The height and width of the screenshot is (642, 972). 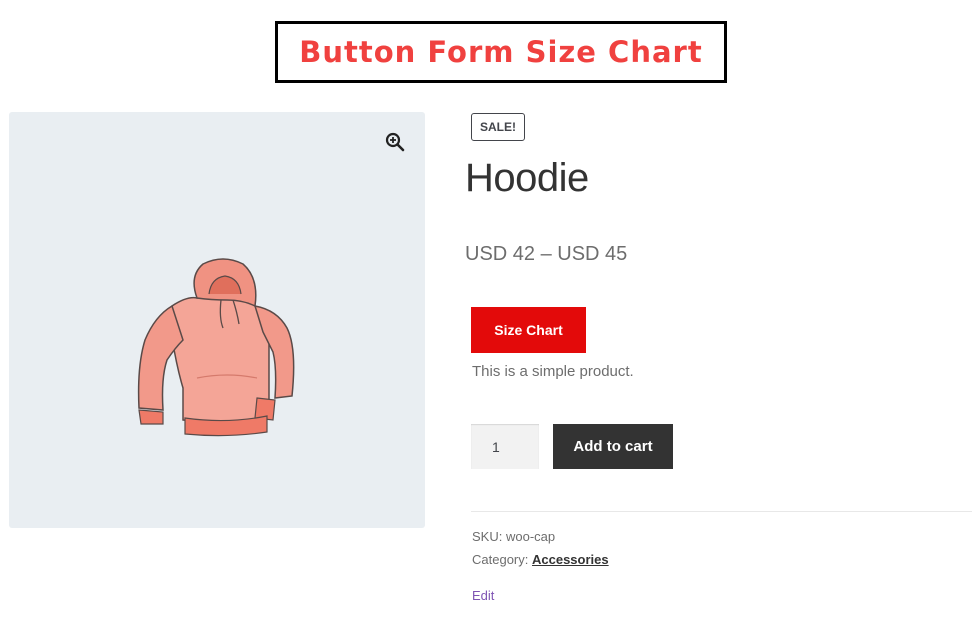 What do you see at coordinates (553, 371) in the screenshot?
I see `short-description: This is a simple product.` at bounding box center [553, 371].